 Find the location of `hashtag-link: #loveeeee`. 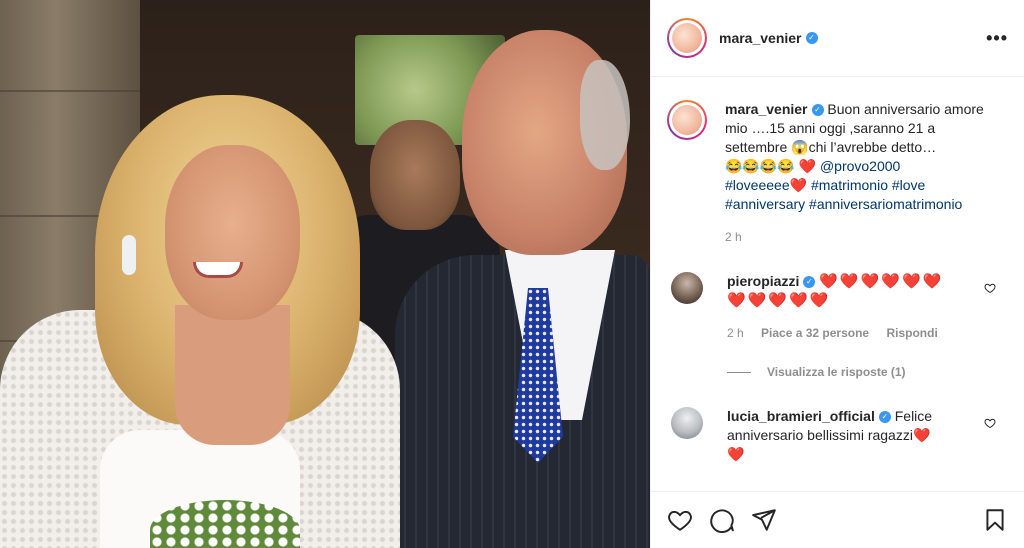

hashtag-link: #loveeeee is located at coordinates (757, 185).